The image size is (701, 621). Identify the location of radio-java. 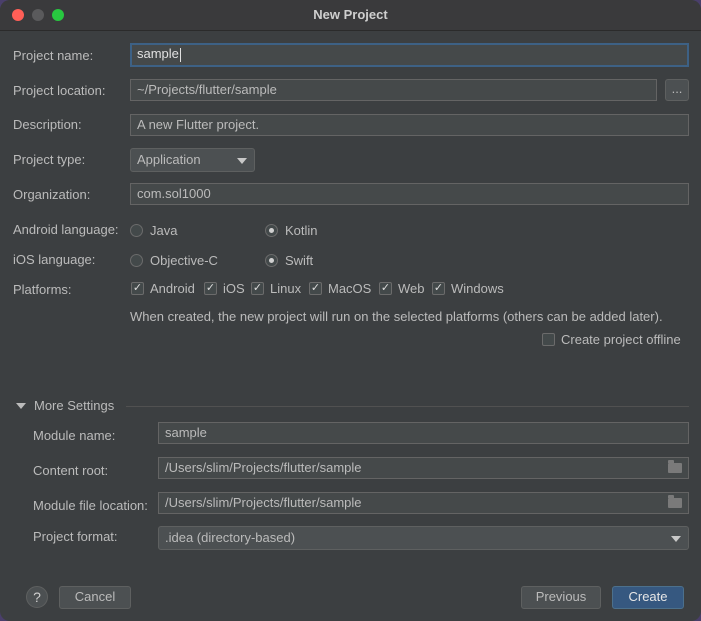
(136, 230).